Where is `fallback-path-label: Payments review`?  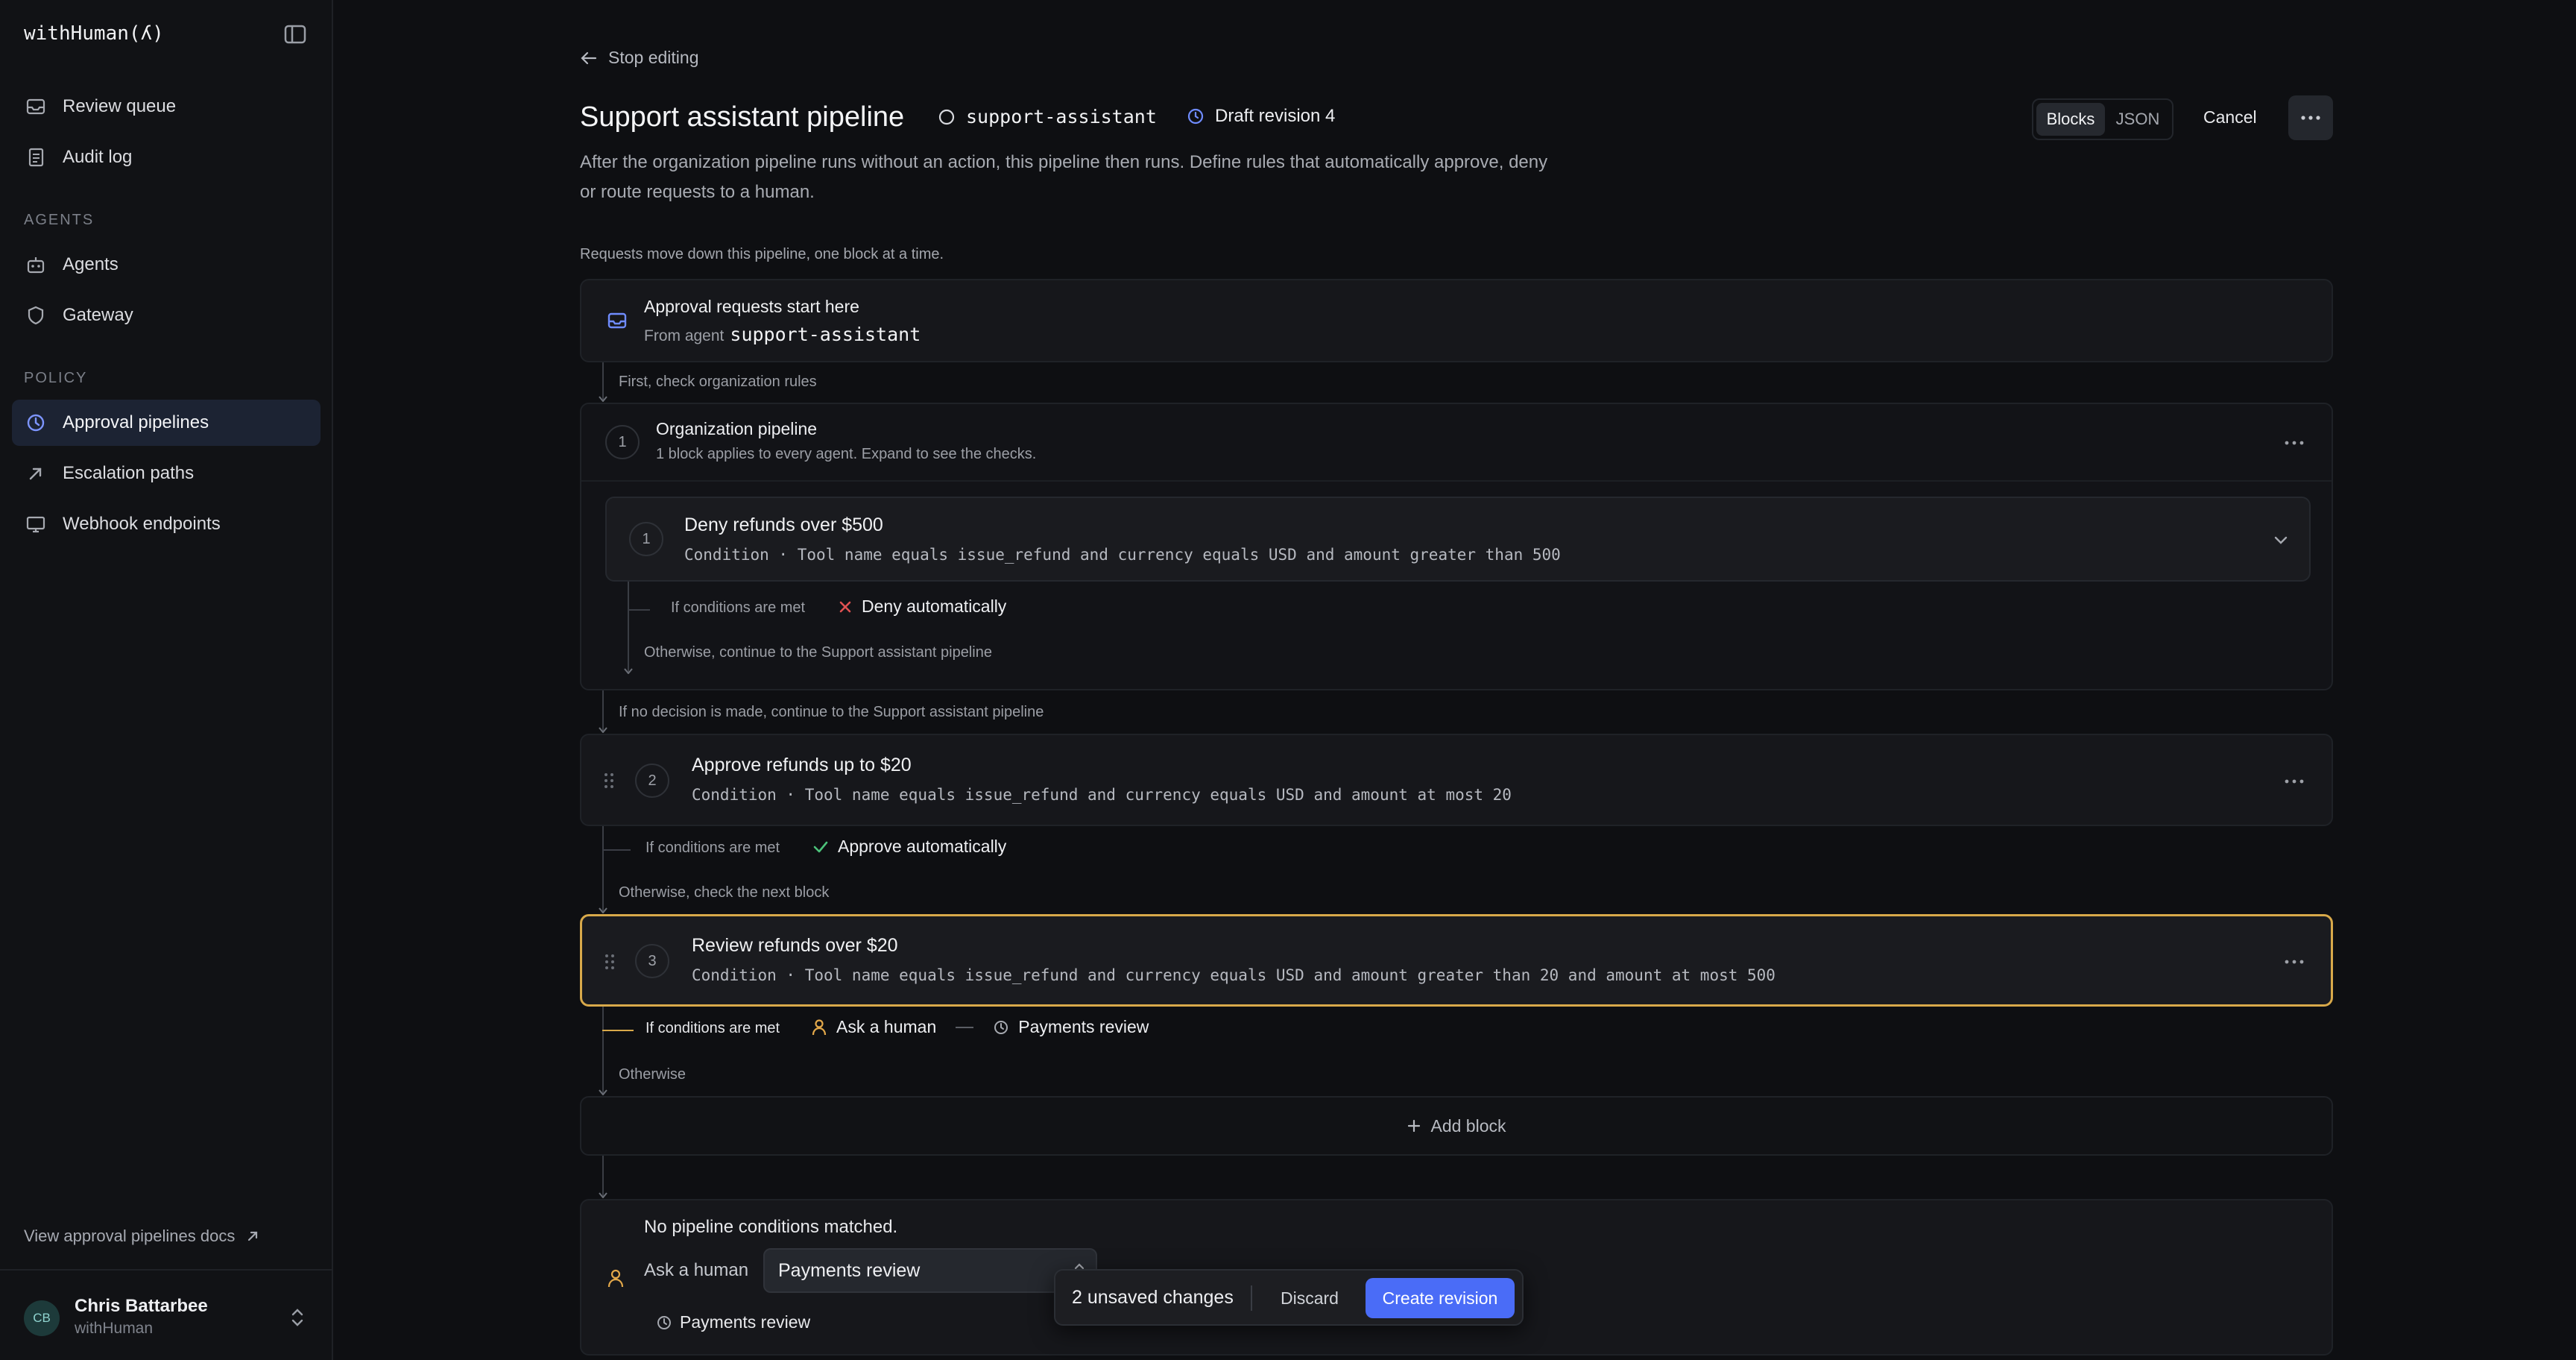 fallback-path-label: Payments review is located at coordinates (745, 1322).